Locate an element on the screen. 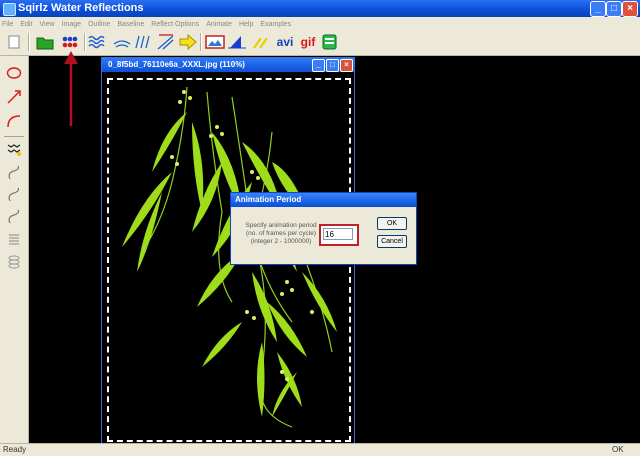 The height and width of the screenshot is (456, 640). coil-icon is located at coordinates (14, 262).